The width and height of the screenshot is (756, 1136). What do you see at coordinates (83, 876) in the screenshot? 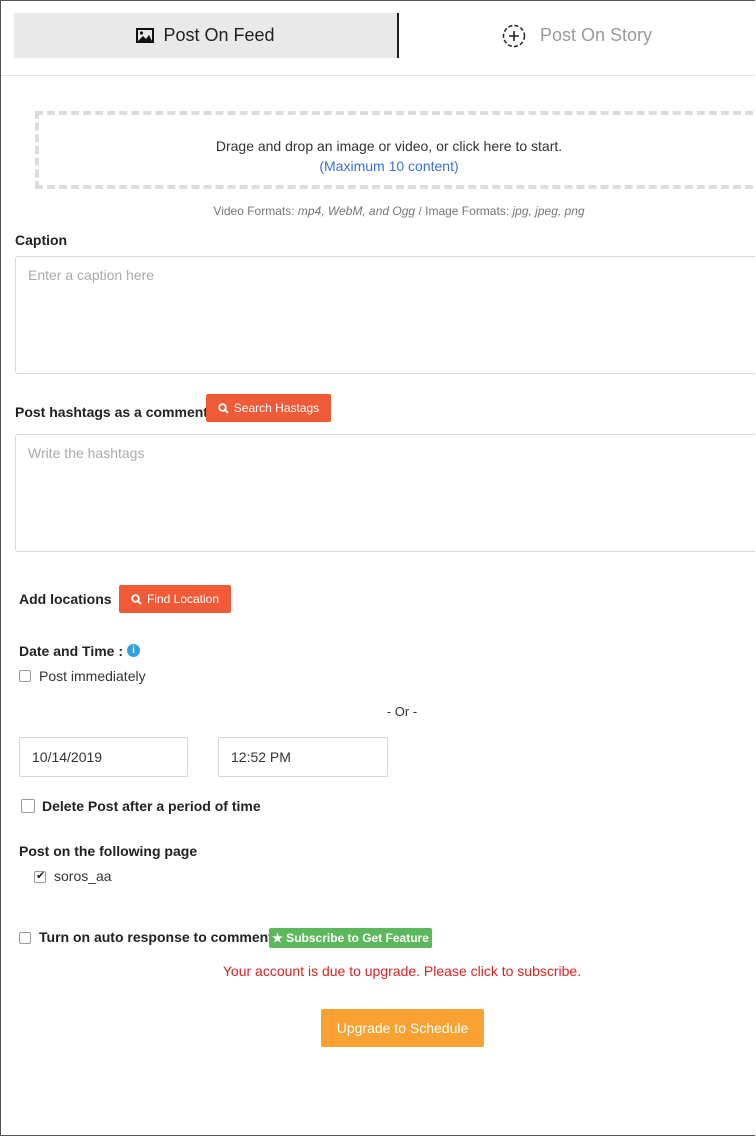
I see `page-name-soros-aa: soros_aa` at bounding box center [83, 876].